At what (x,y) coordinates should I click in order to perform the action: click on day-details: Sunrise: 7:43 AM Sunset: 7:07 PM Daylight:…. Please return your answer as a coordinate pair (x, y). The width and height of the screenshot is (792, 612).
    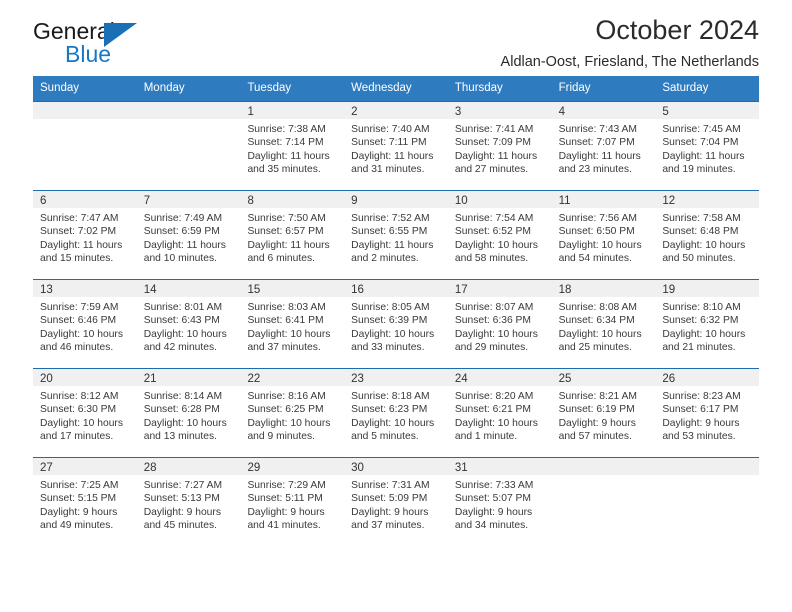
    Looking at the image, I should click on (604, 148).